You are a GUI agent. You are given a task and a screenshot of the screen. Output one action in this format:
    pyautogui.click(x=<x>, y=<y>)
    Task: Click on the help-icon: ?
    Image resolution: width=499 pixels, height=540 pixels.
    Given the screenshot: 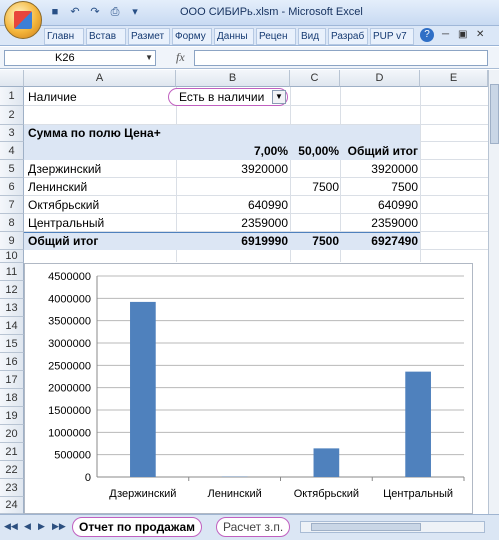 What is the action you would take?
    pyautogui.click(x=427, y=35)
    